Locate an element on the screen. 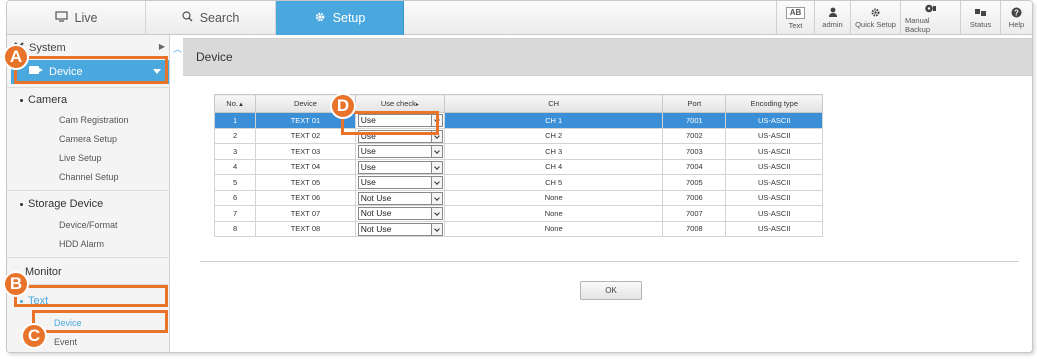 Image resolution: width=1037 pixels, height=359 pixels. sidebar-item-cam-registration: Cam Registration is located at coordinates (94, 120).